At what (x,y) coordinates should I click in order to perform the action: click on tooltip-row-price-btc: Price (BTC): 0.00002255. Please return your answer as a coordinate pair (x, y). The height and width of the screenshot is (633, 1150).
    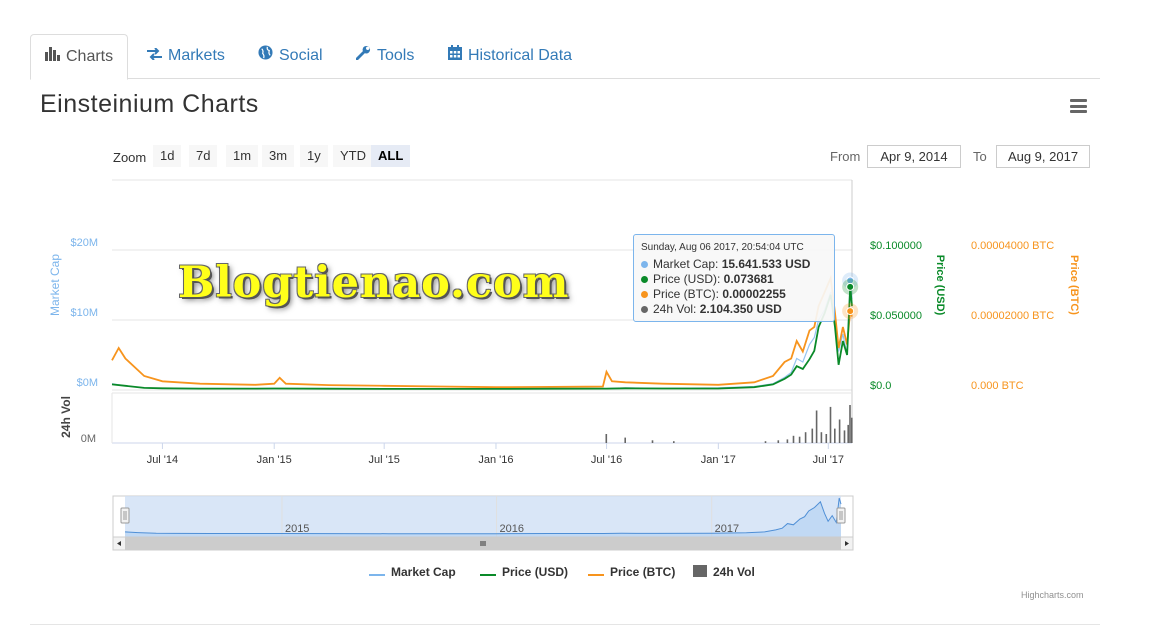
    Looking at the image, I should click on (713, 294).